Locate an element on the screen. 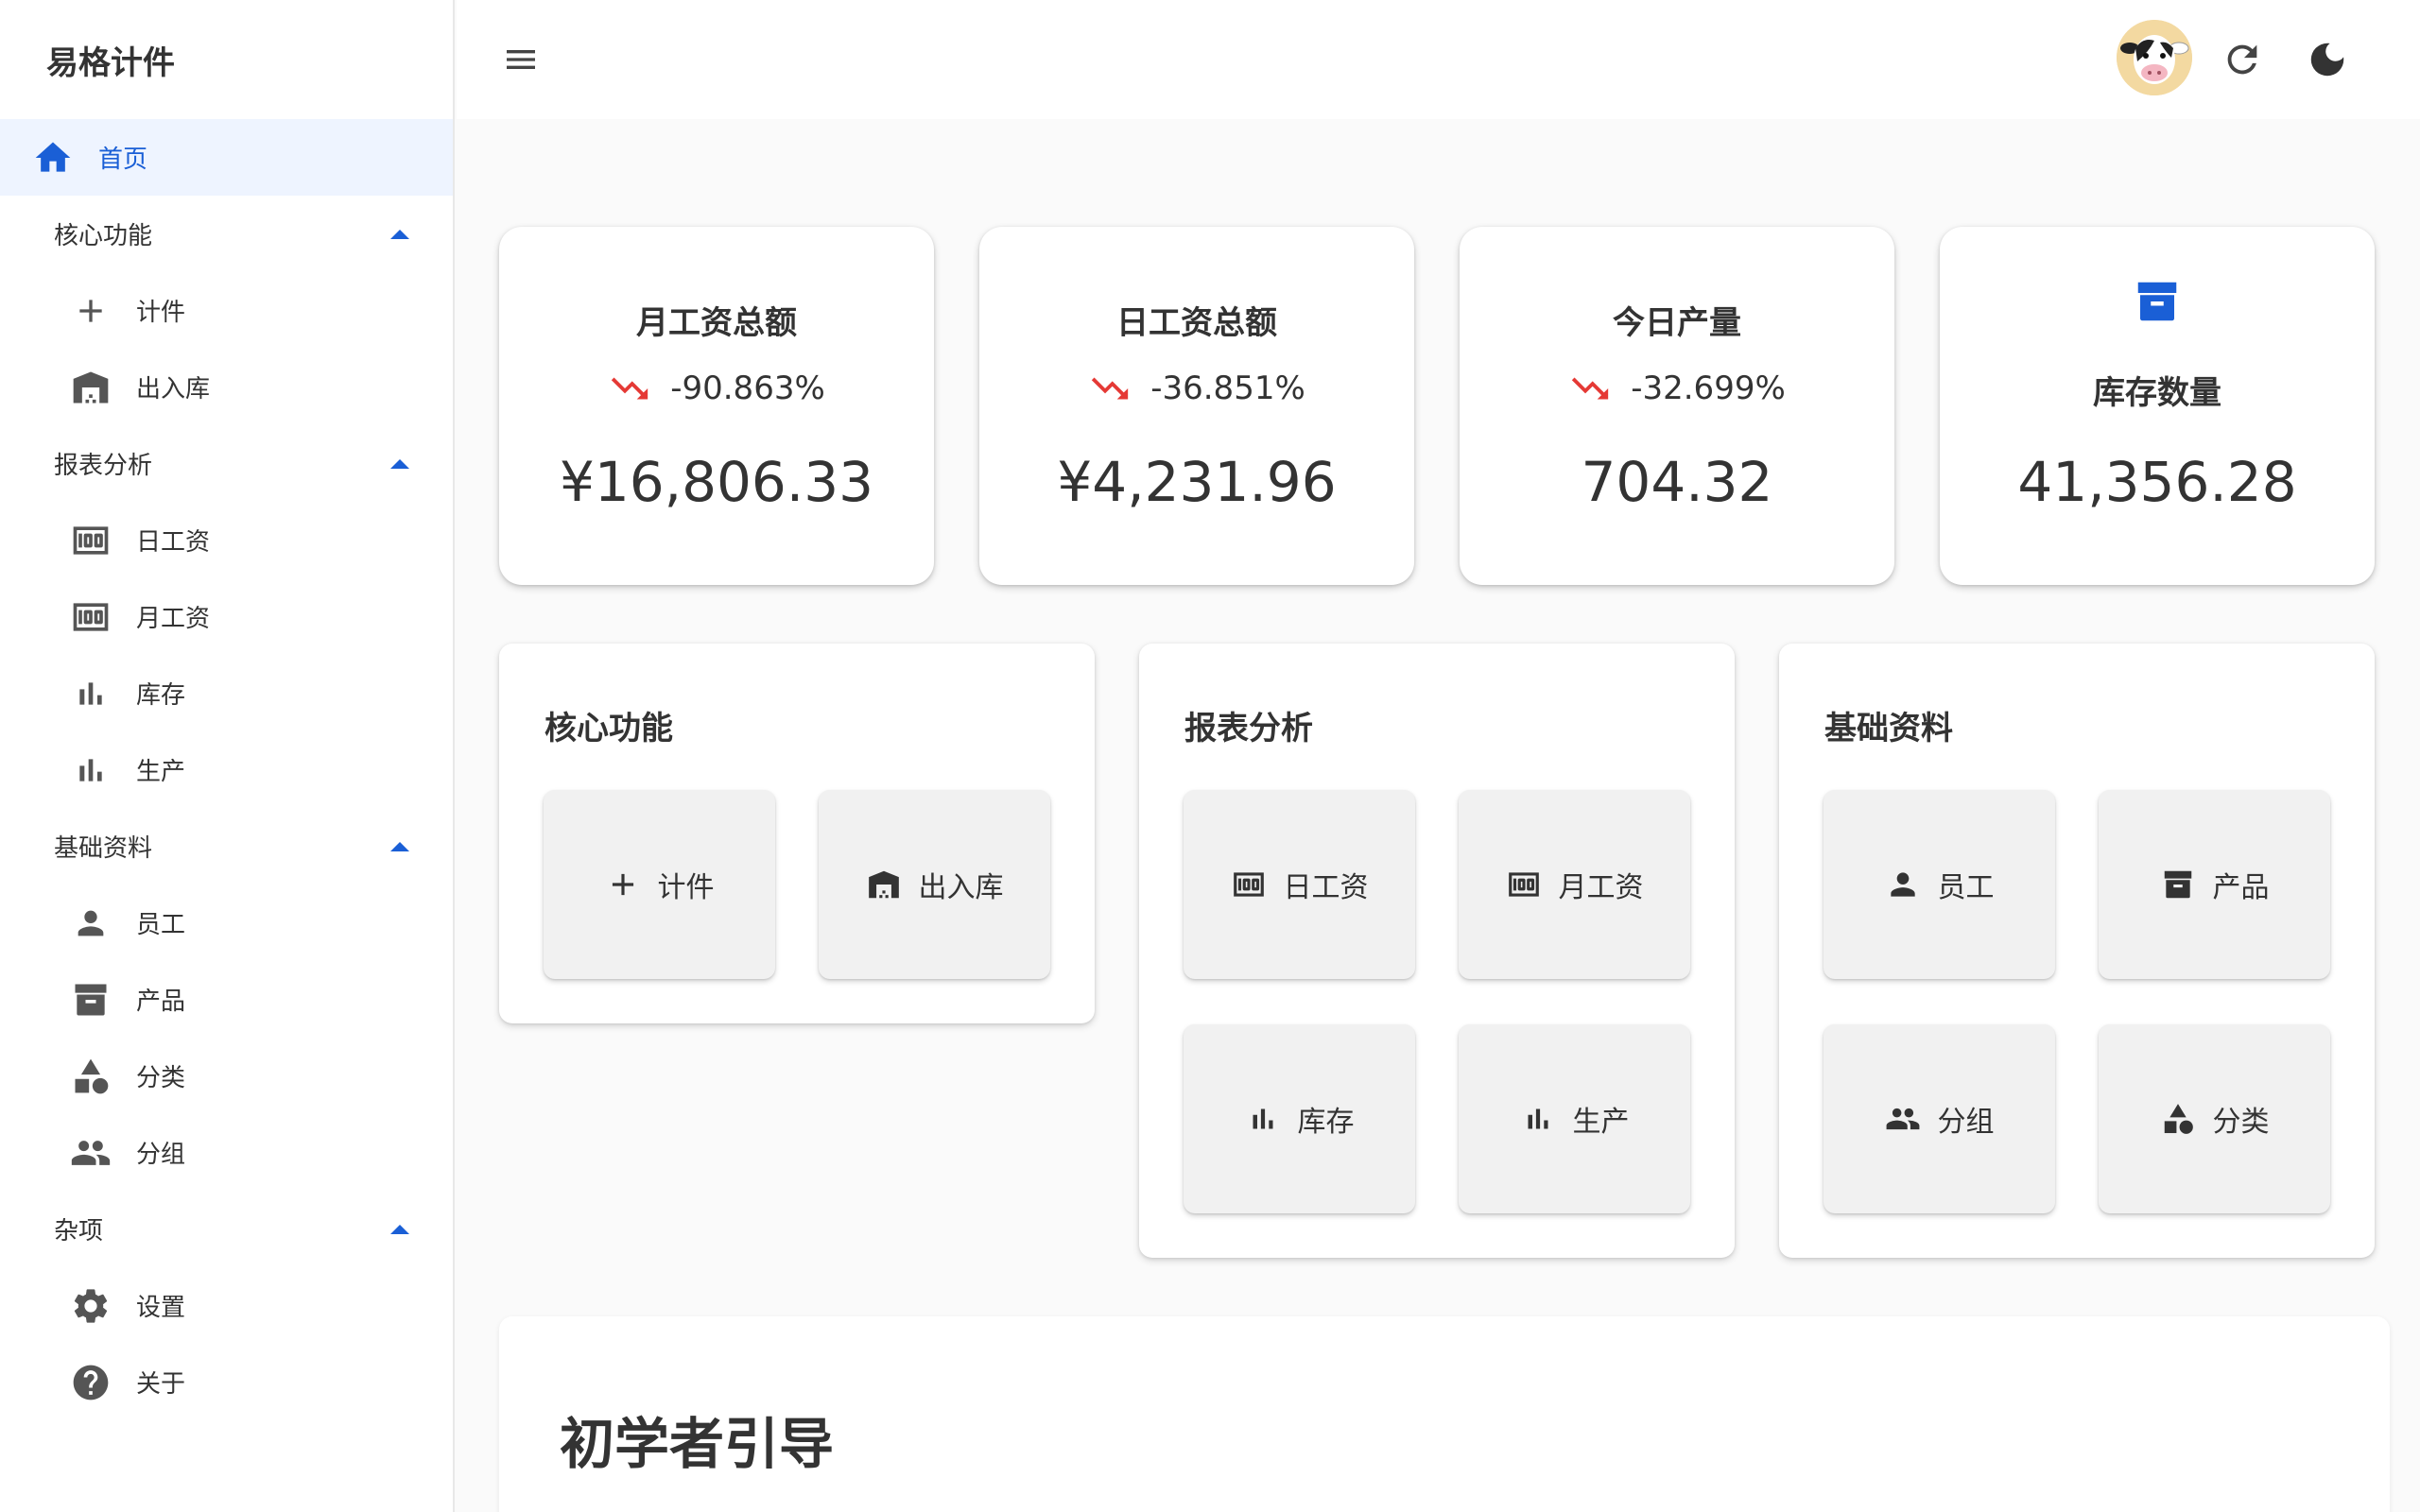  home-icon is located at coordinates (53, 158).